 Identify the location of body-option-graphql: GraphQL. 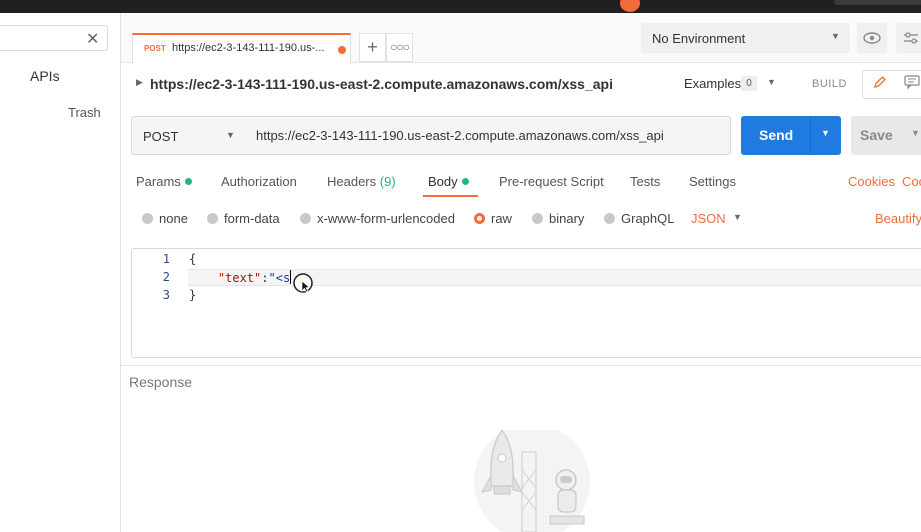
(639, 218).